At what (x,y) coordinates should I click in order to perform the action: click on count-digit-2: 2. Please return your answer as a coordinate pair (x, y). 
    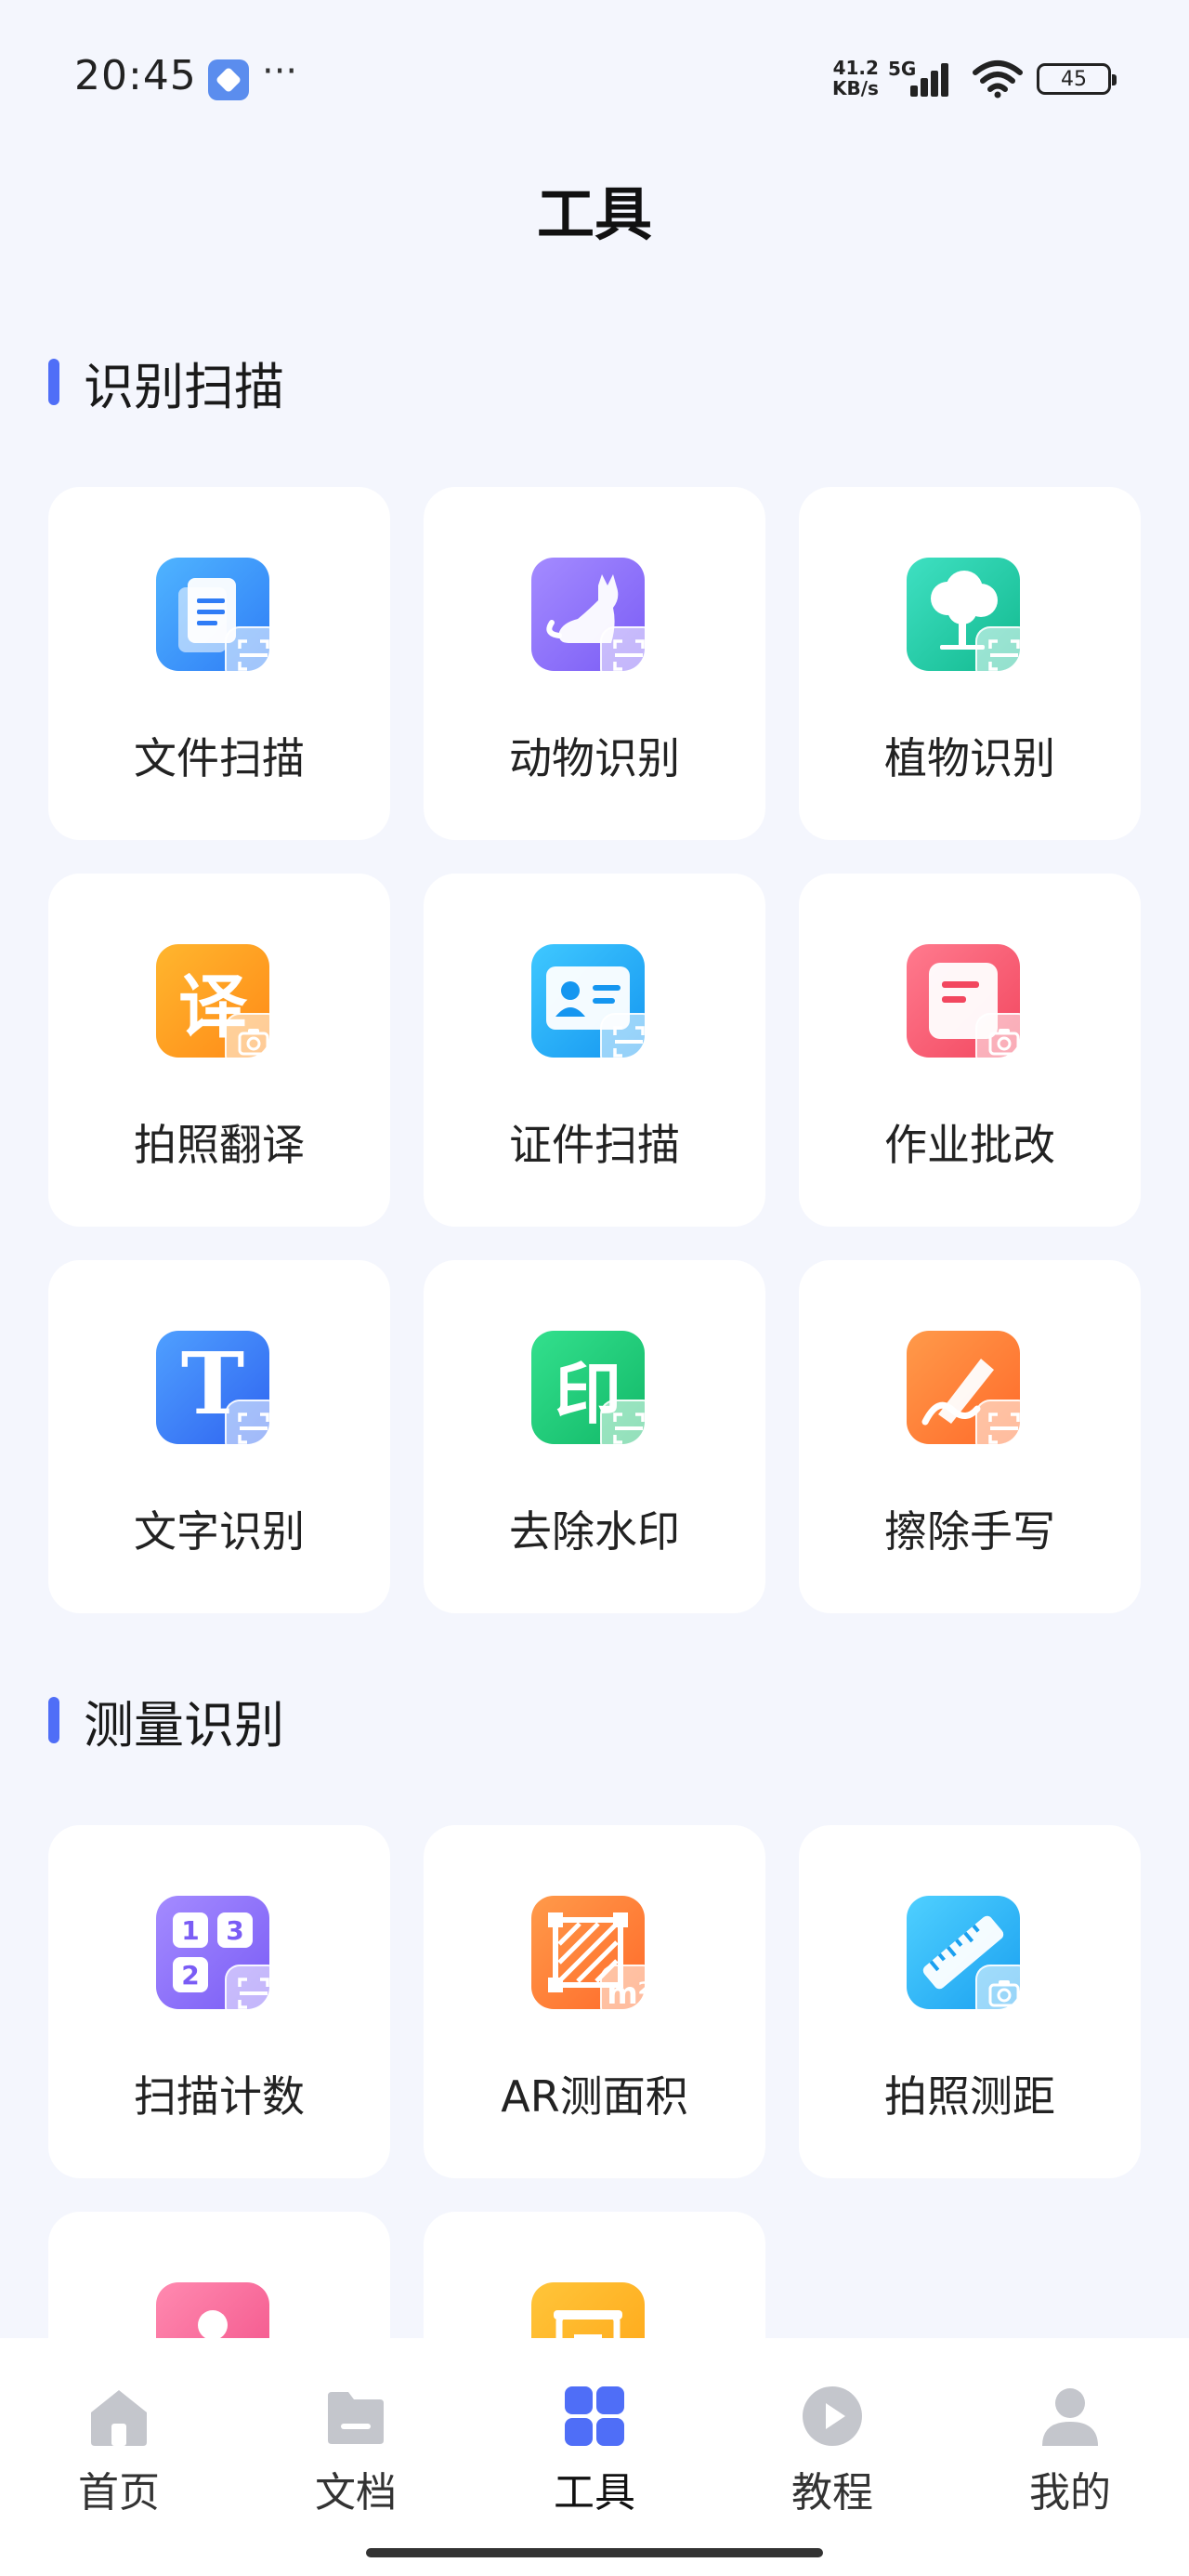
    Looking at the image, I should click on (190, 1974).